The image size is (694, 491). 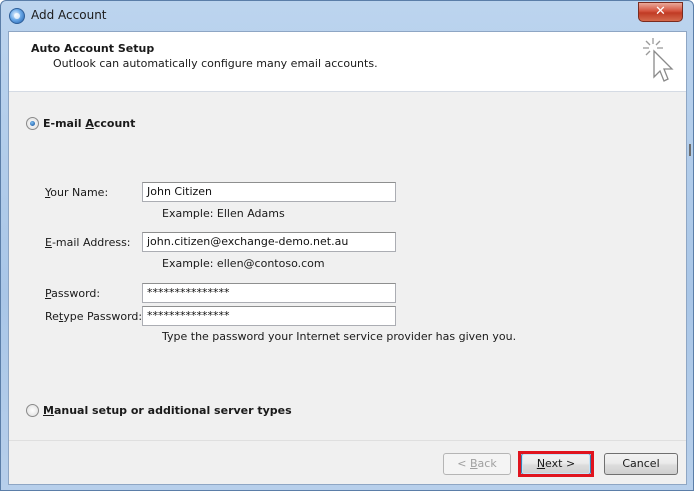 I want to click on email-address-label: E-mail Address:, so click(x=88, y=242).